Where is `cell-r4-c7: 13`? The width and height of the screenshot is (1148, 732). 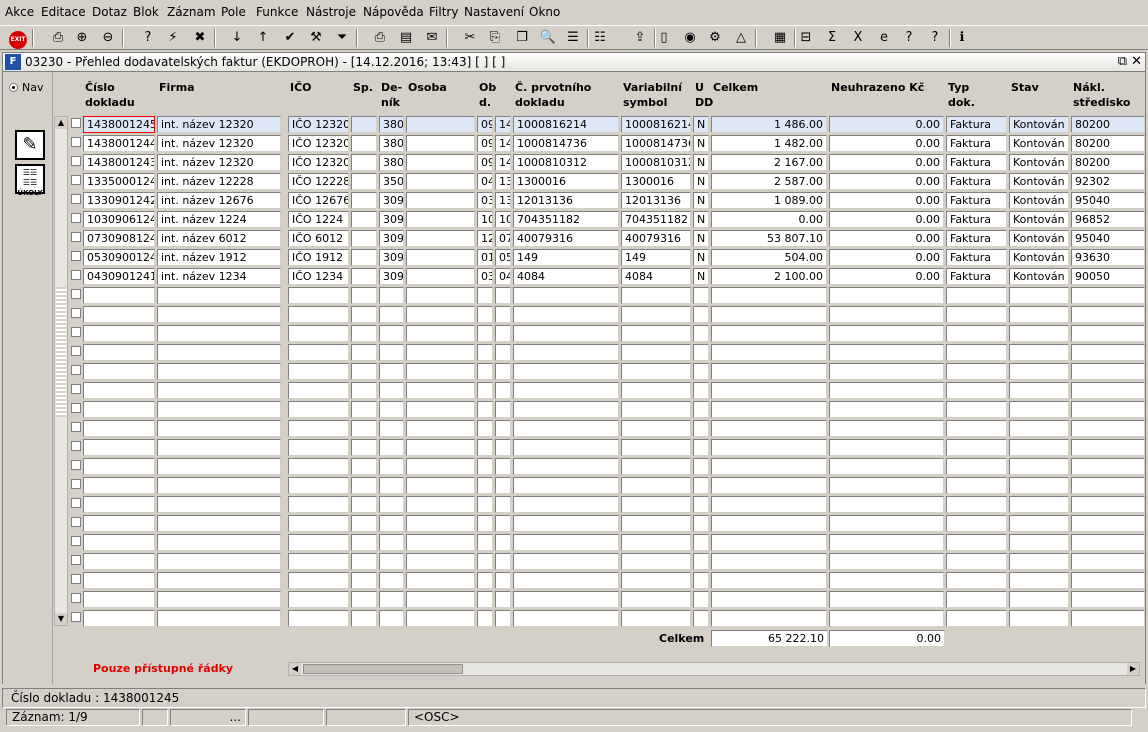
cell-r4-c7: 13 is located at coordinates (503, 200).